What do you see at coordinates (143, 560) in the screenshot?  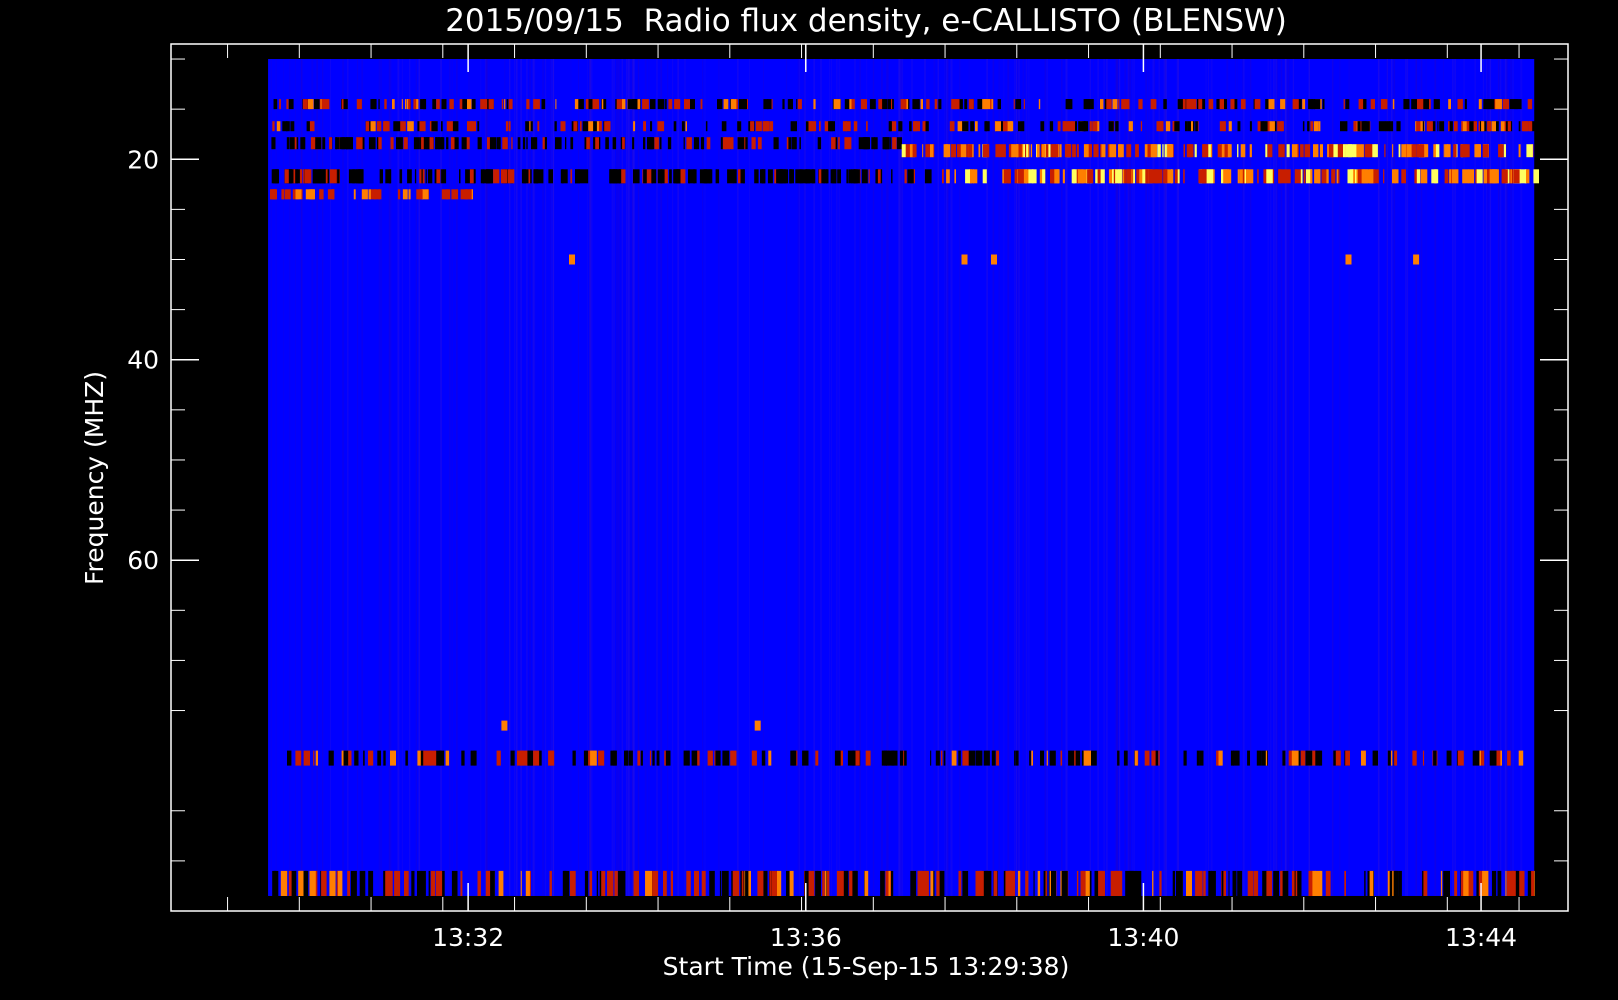 I see `y-tick-label: 60` at bounding box center [143, 560].